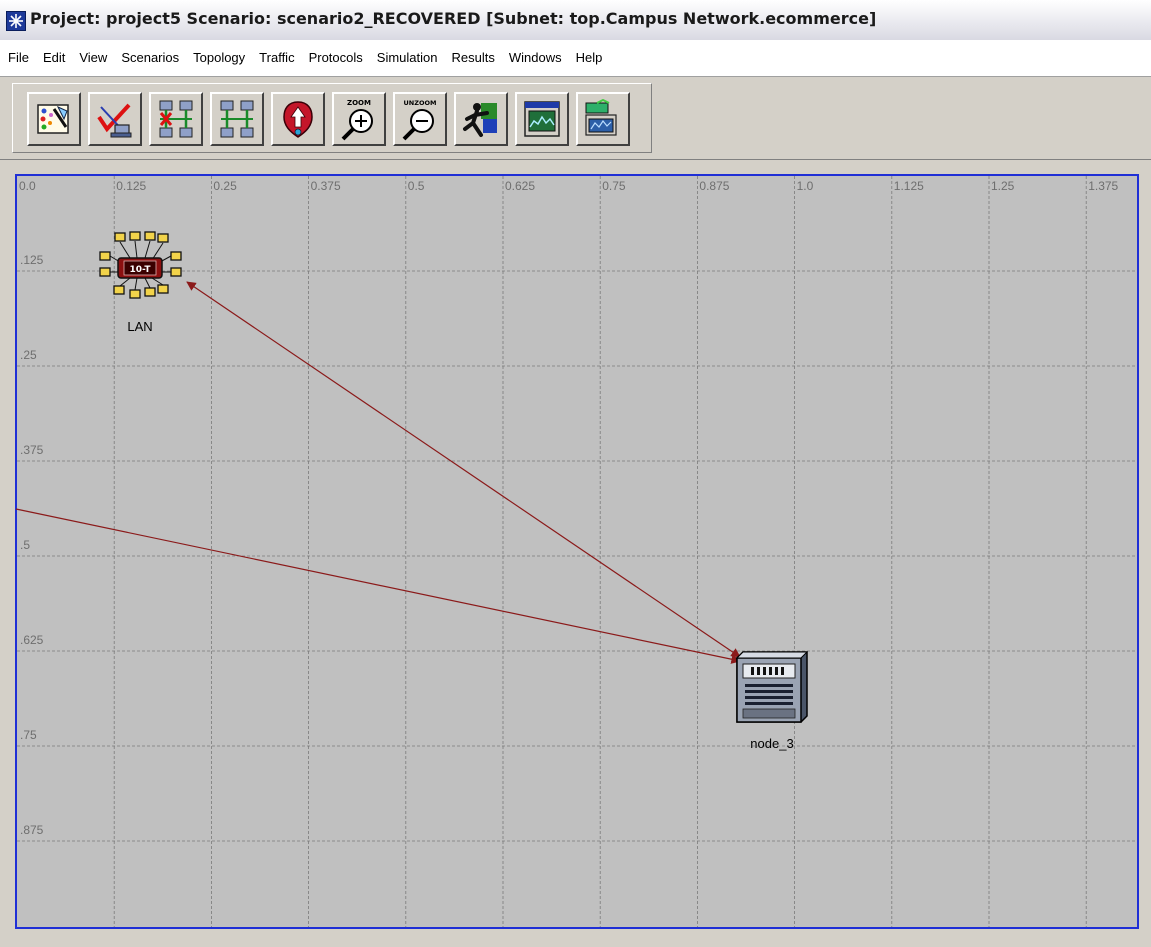  Describe the element at coordinates (805, 186) in the screenshot. I see `x-tick-label: 1.0` at that location.